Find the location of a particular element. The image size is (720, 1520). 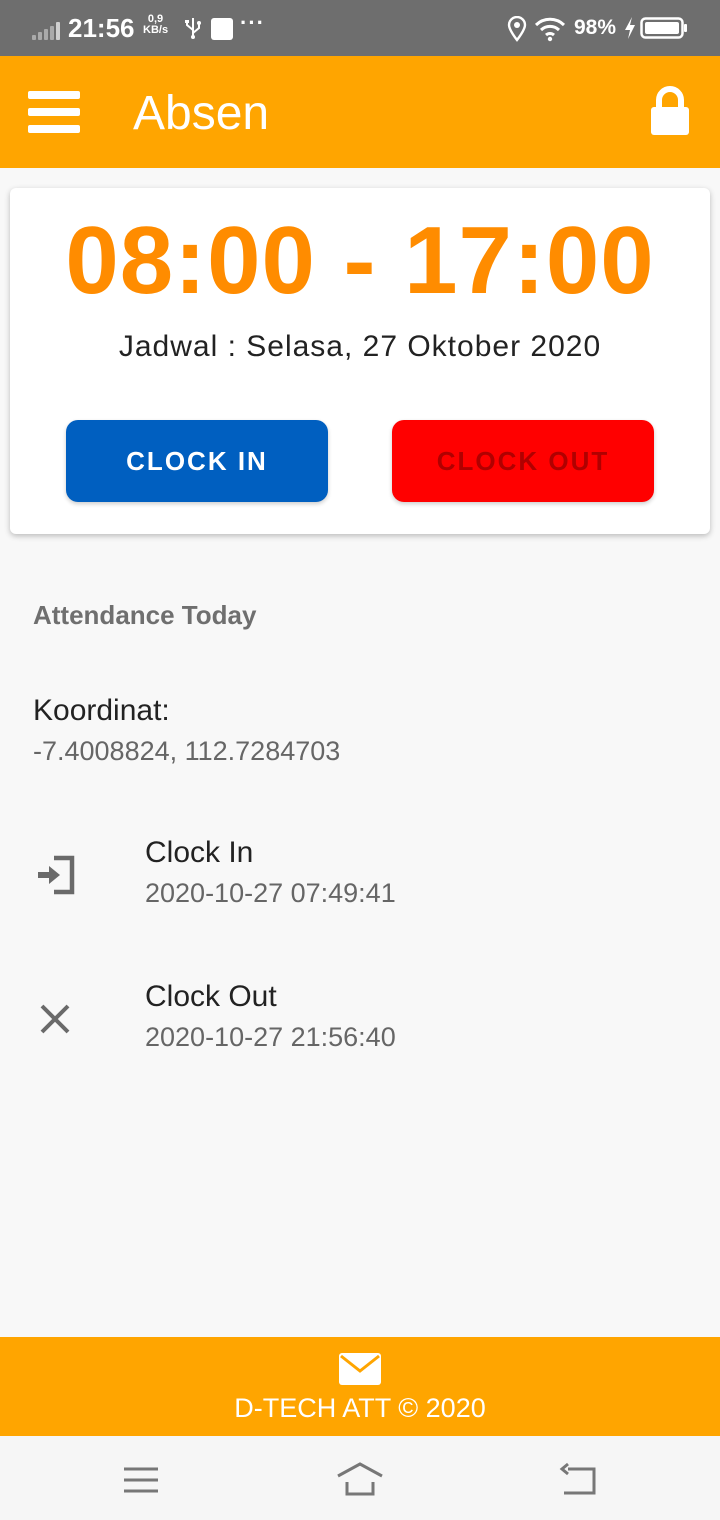

battery-icon is located at coordinates (663, 28).